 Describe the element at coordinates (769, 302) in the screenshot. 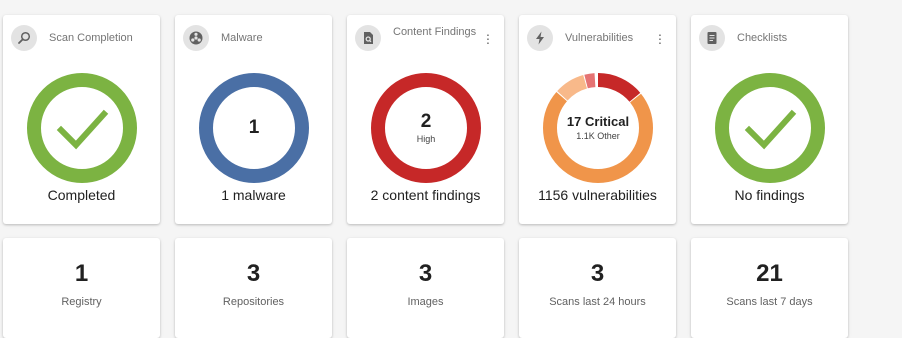

I see `stat-label: Scans last 7 days` at that location.